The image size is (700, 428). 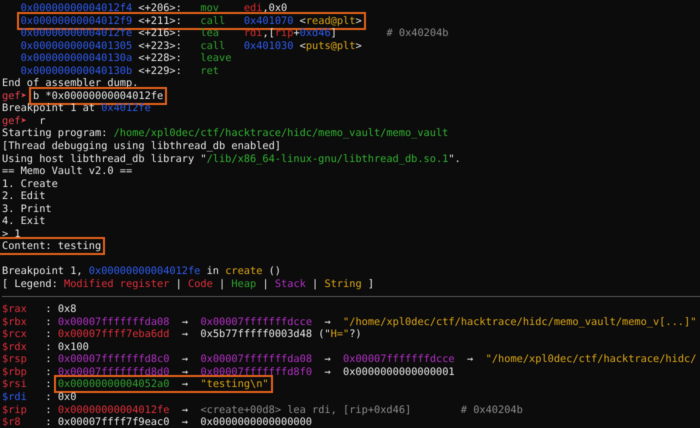 I want to click on terminal-text: Breakpoint 1,, so click(x=42, y=271).